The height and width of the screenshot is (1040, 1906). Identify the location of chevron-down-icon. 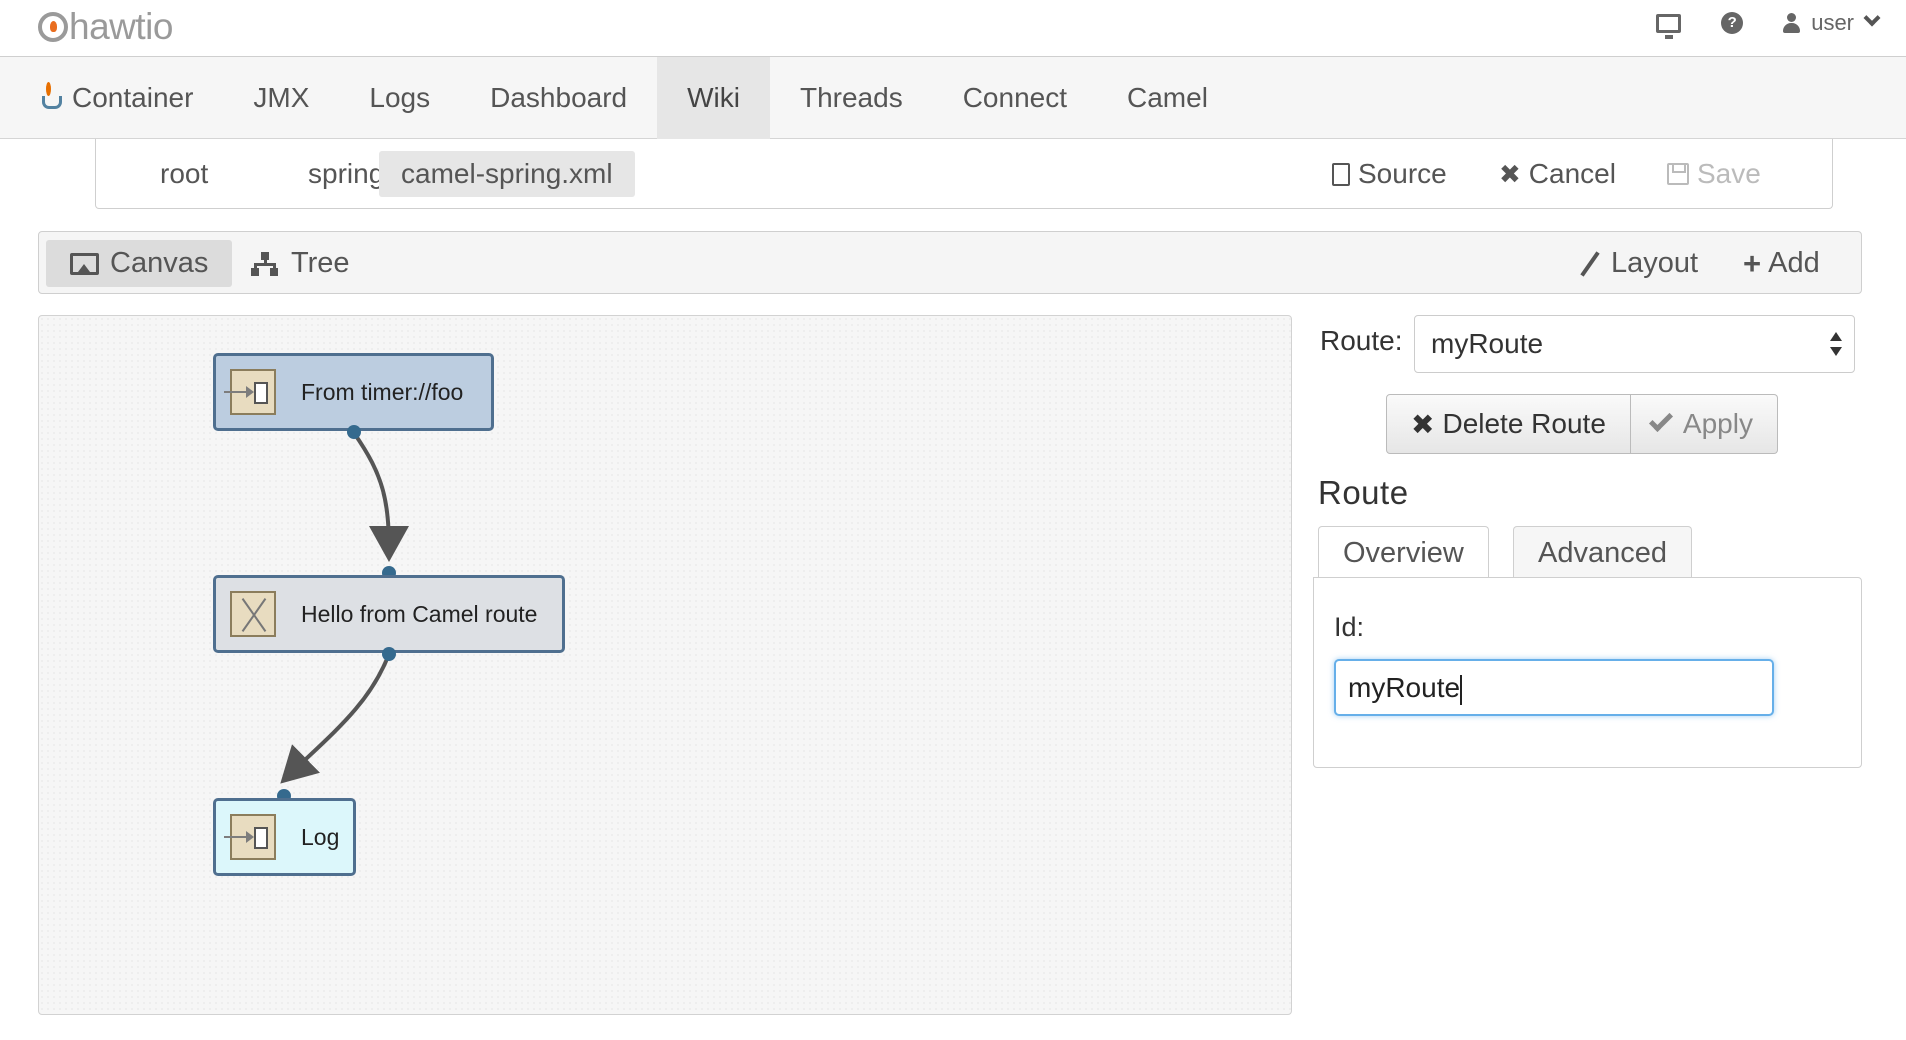
(1872, 18).